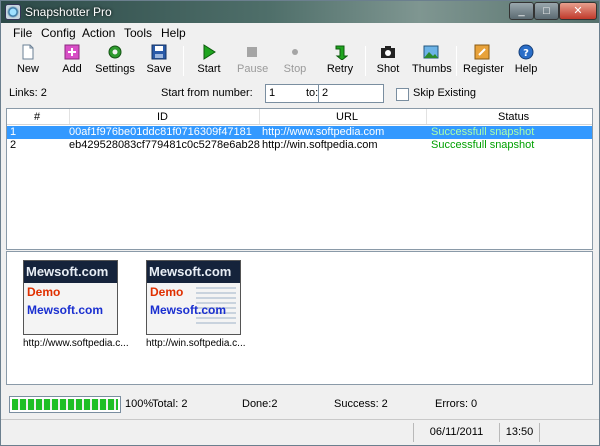  I want to click on help-question-icon: ?, so click(526, 52).